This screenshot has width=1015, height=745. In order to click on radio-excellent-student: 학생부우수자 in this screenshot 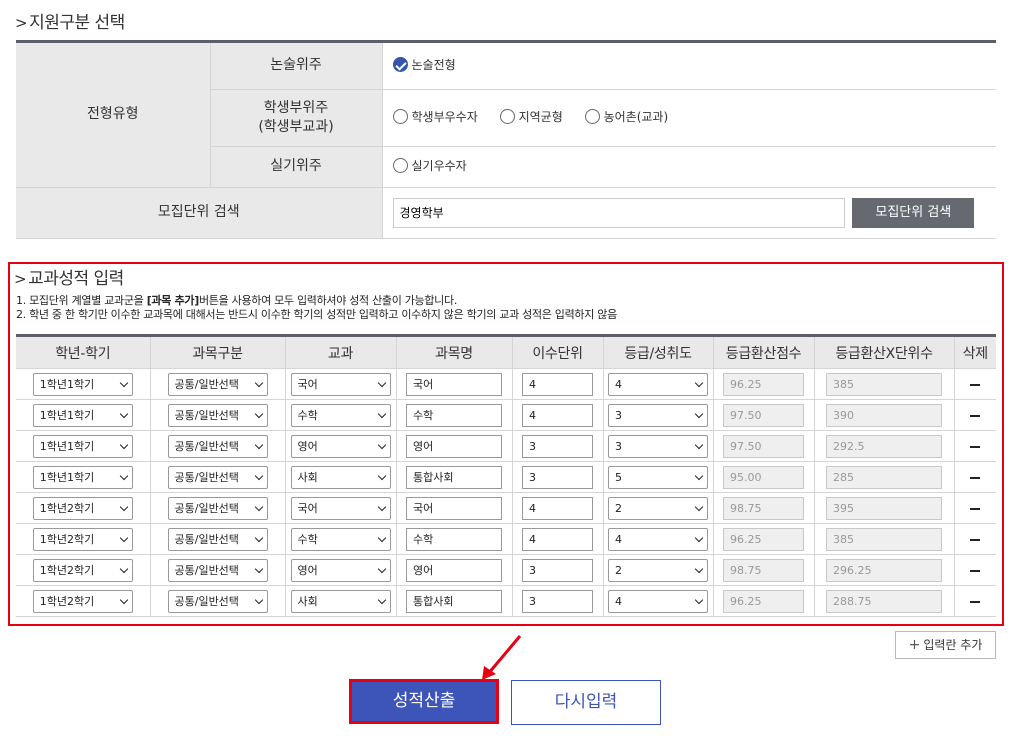, I will do `click(435, 116)`.